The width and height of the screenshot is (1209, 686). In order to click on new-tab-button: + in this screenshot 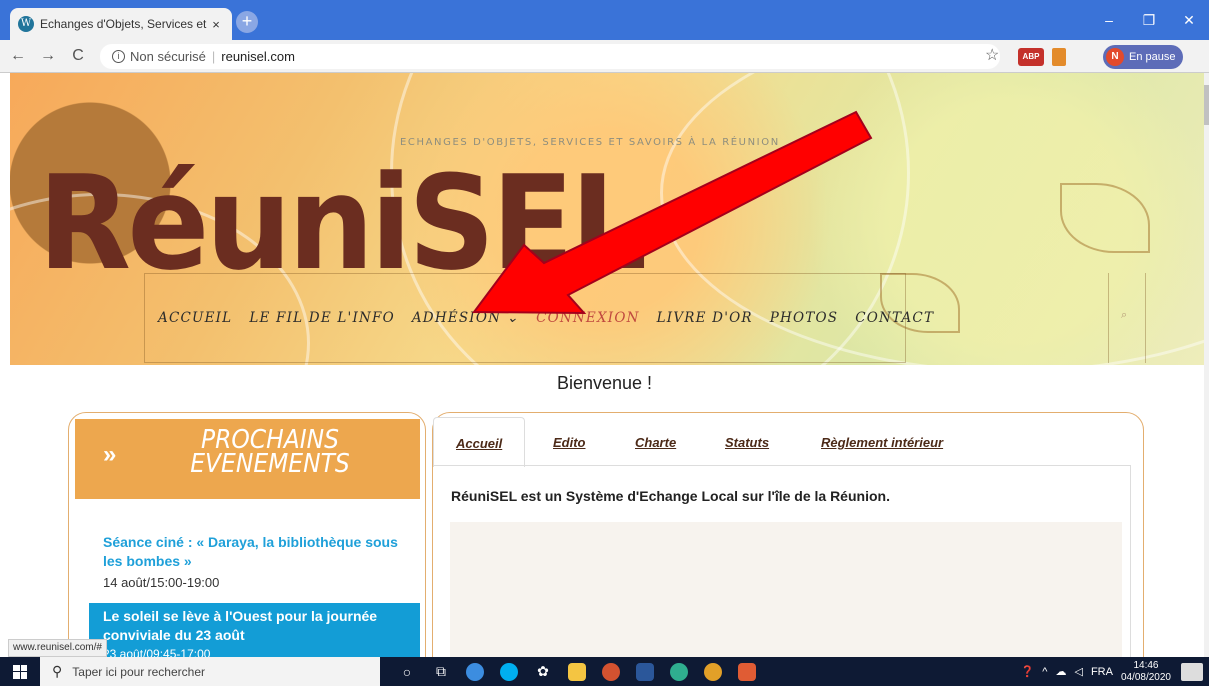, I will do `click(247, 22)`.